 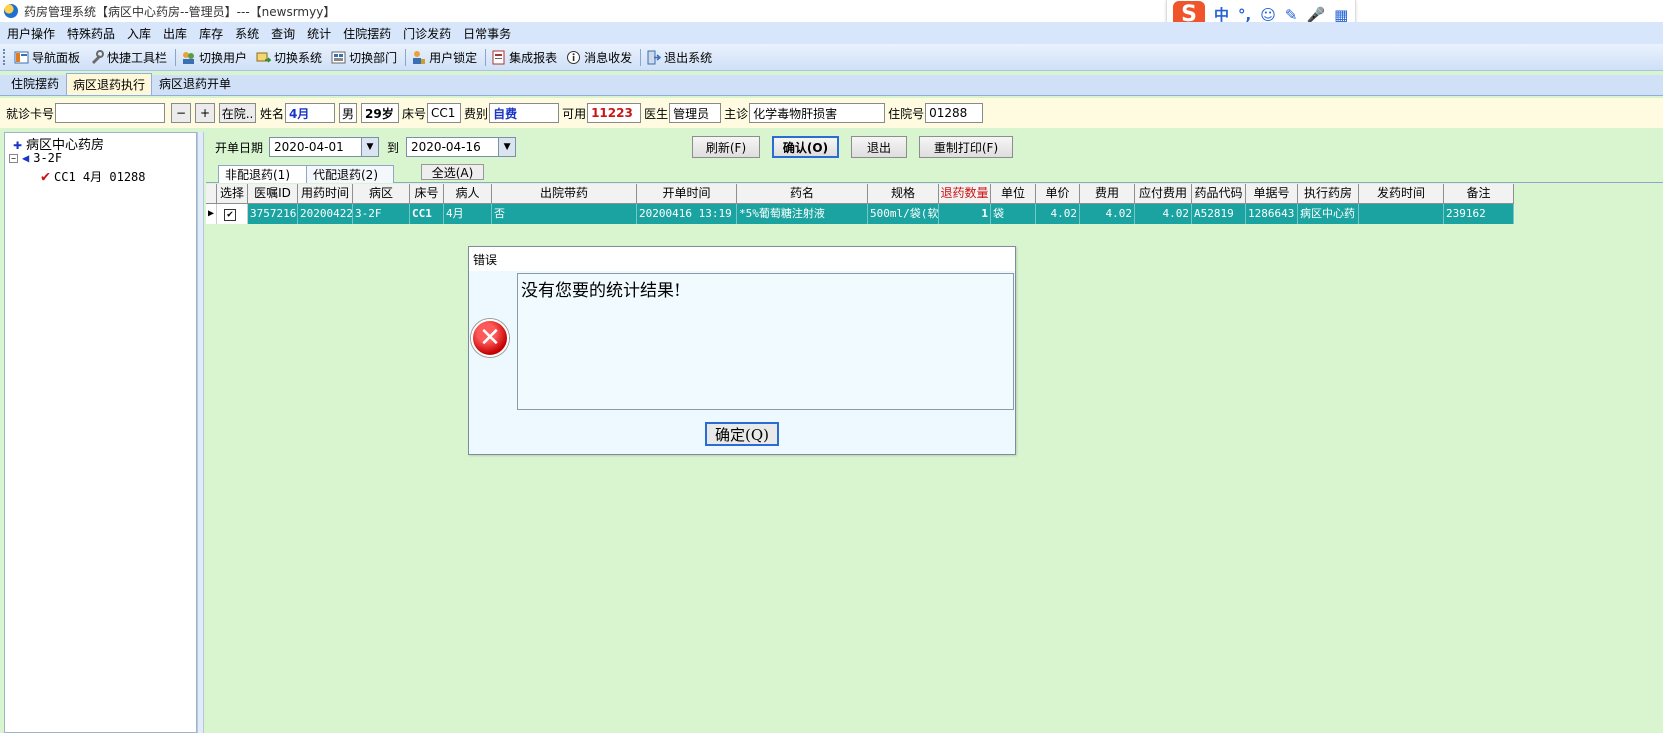 What do you see at coordinates (35, 83) in the screenshot?
I see `tab-inpatient-dispense: 住院摆药` at bounding box center [35, 83].